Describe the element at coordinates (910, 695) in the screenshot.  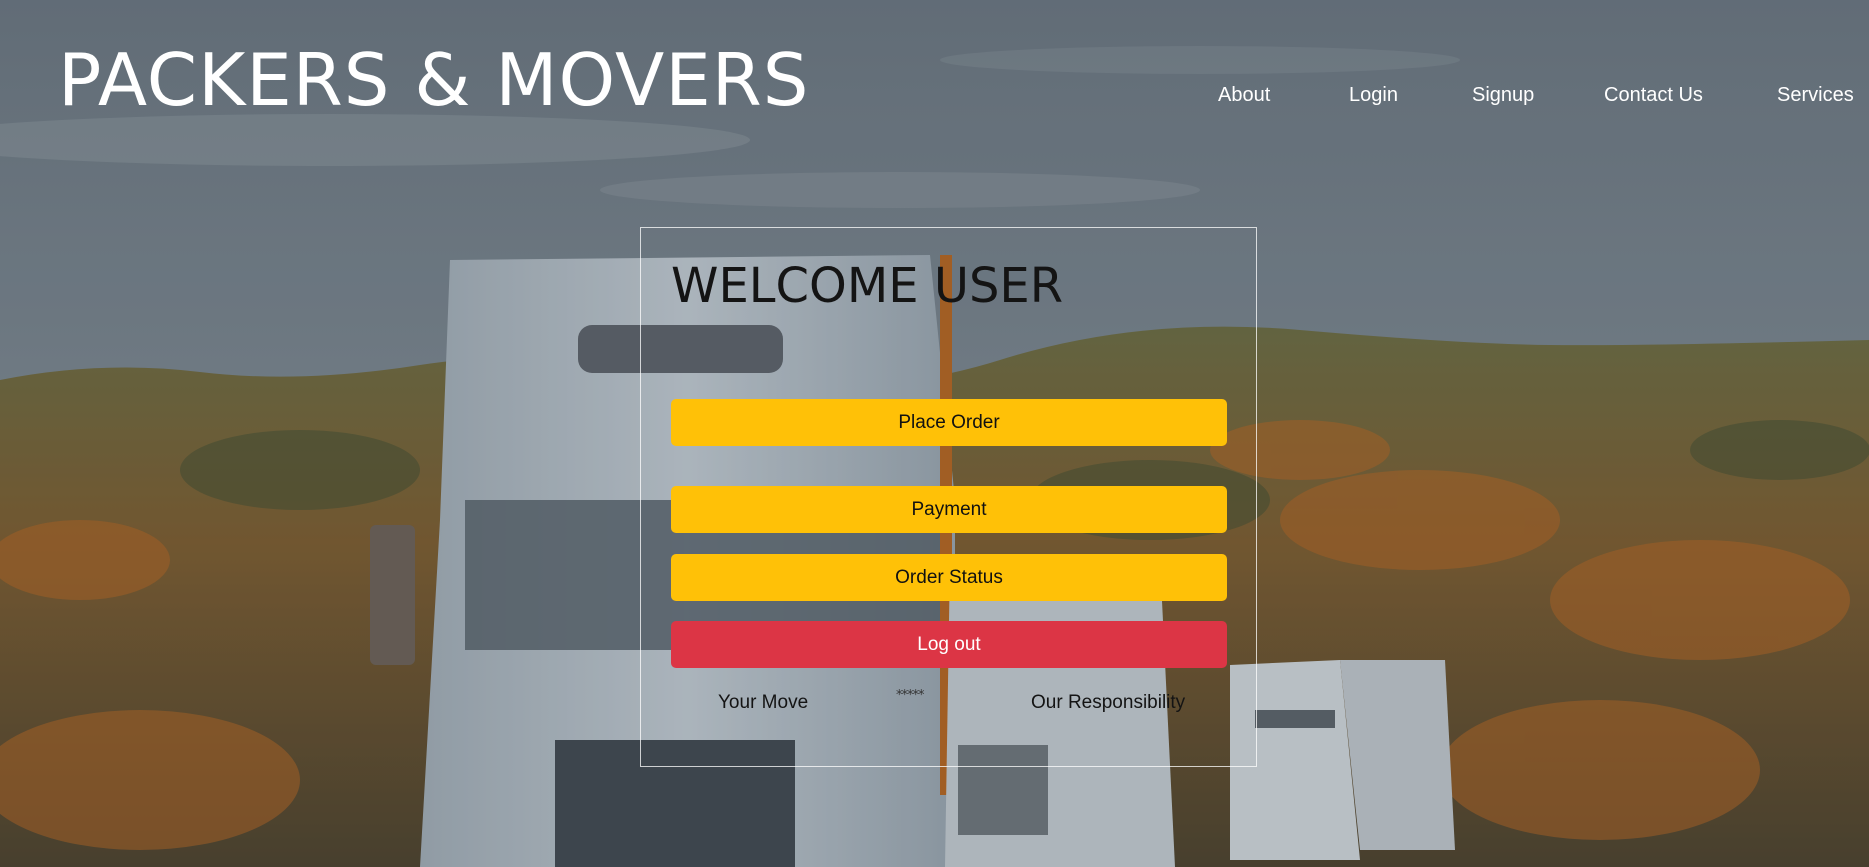
I see `tagline-stars: *****` at that location.